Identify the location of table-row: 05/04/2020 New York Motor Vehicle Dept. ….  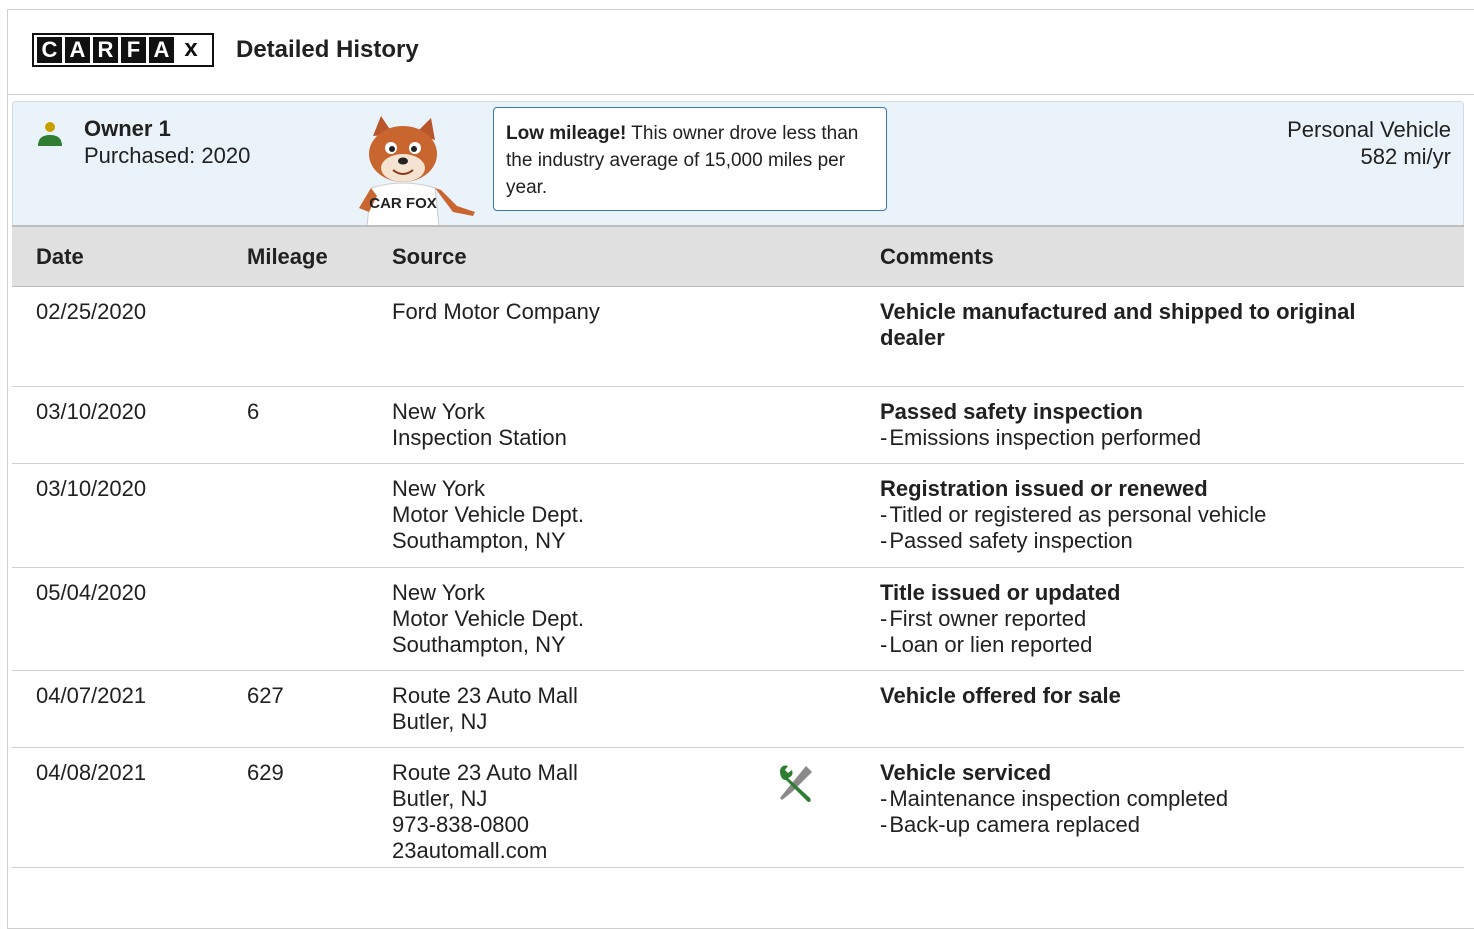
(738, 619).